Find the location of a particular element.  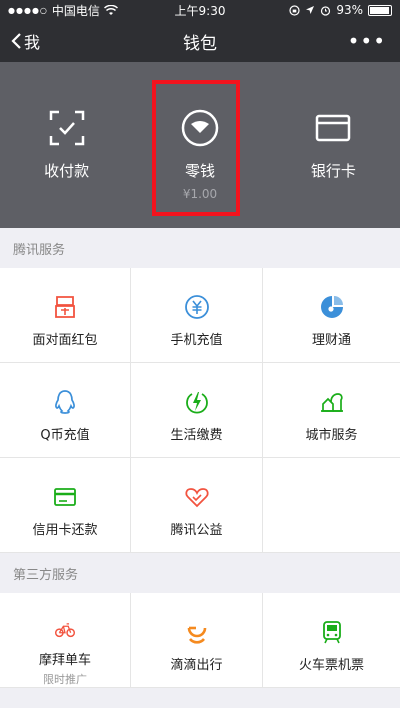

nav-bar: 我 钱包 ••• is located at coordinates (200, 41).